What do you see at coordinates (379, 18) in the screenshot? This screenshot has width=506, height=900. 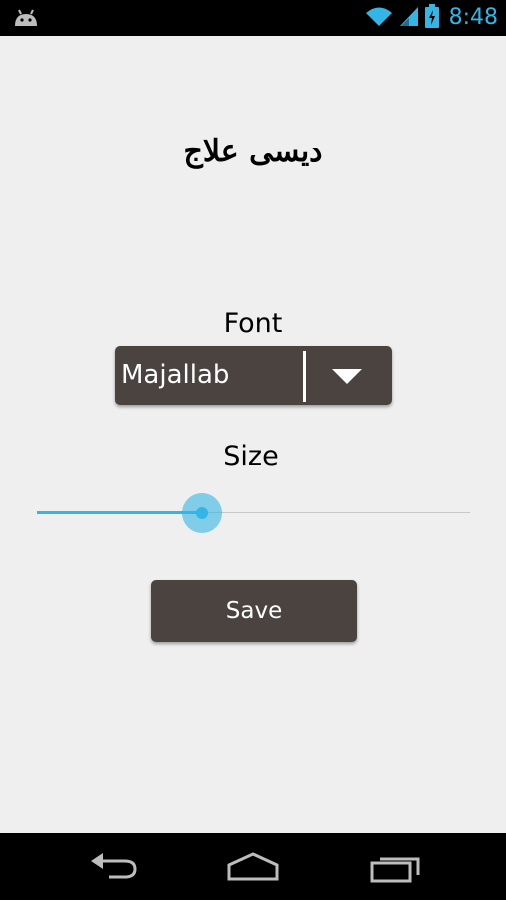 I see `wifi-icon` at bounding box center [379, 18].